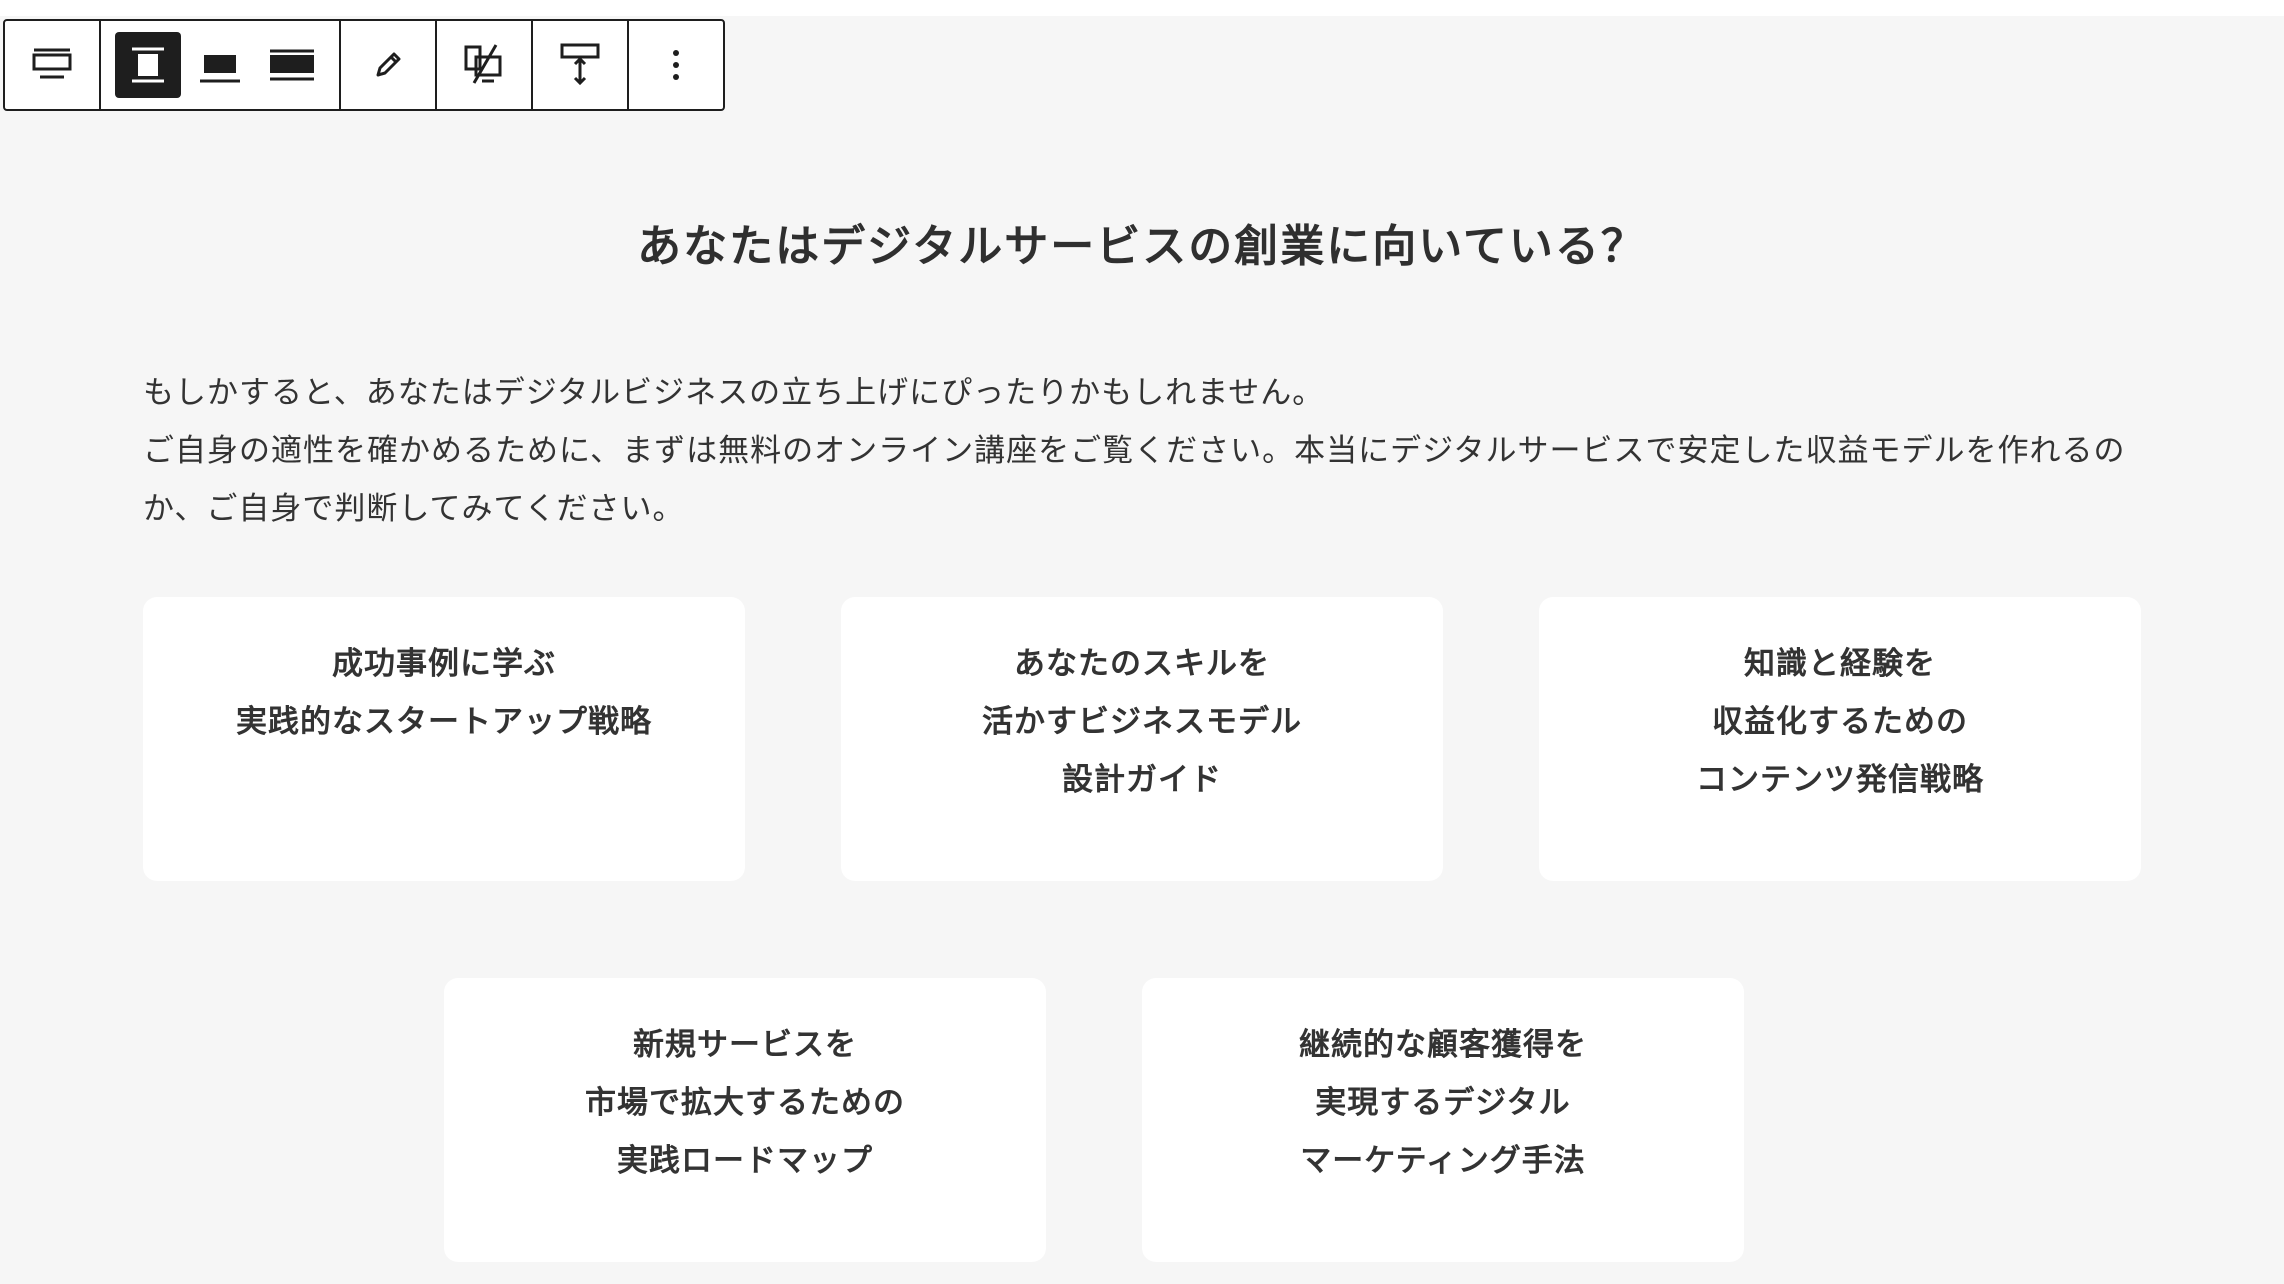 The height and width of the screenshot is (1284, 2284). I want to click on toolbar-group-align, so click(221, 65).